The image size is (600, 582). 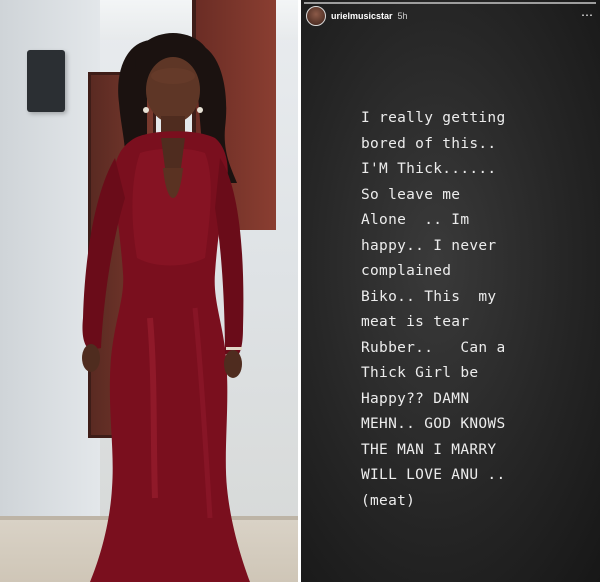 What do you see at coordinates (433, 118) in the screenshot?
I see `story-caption-line: I really getting` at bounding box center [433, 118].